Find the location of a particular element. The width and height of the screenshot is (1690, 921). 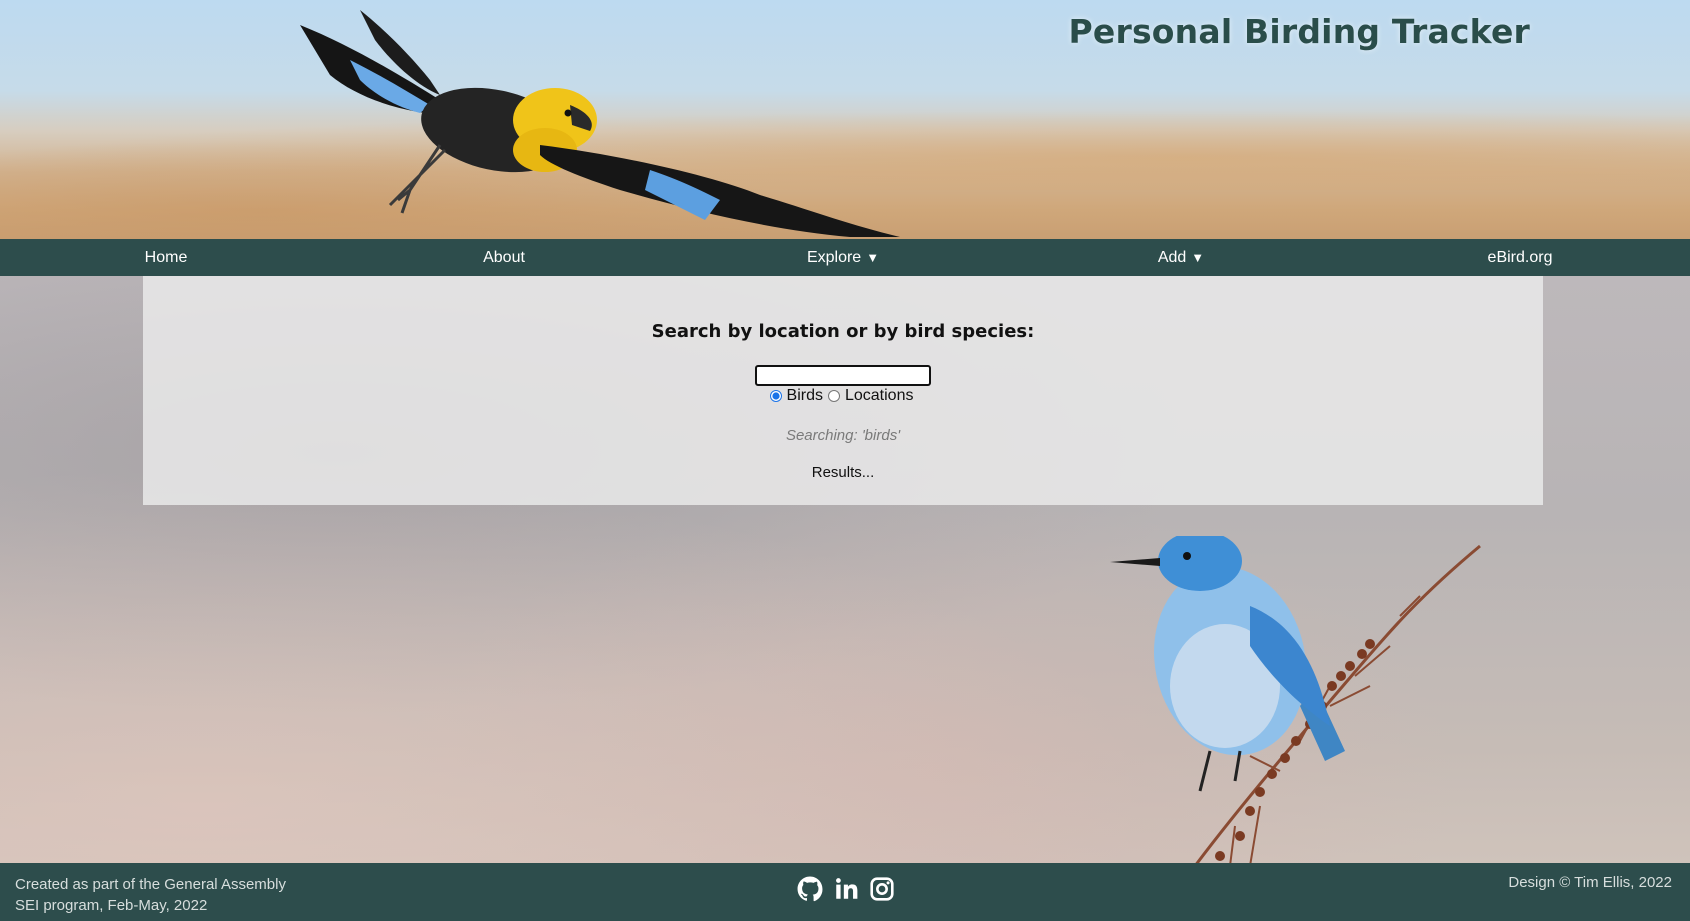

nav-ebird-label: eBird.org is located at coordinates (1520, 257).